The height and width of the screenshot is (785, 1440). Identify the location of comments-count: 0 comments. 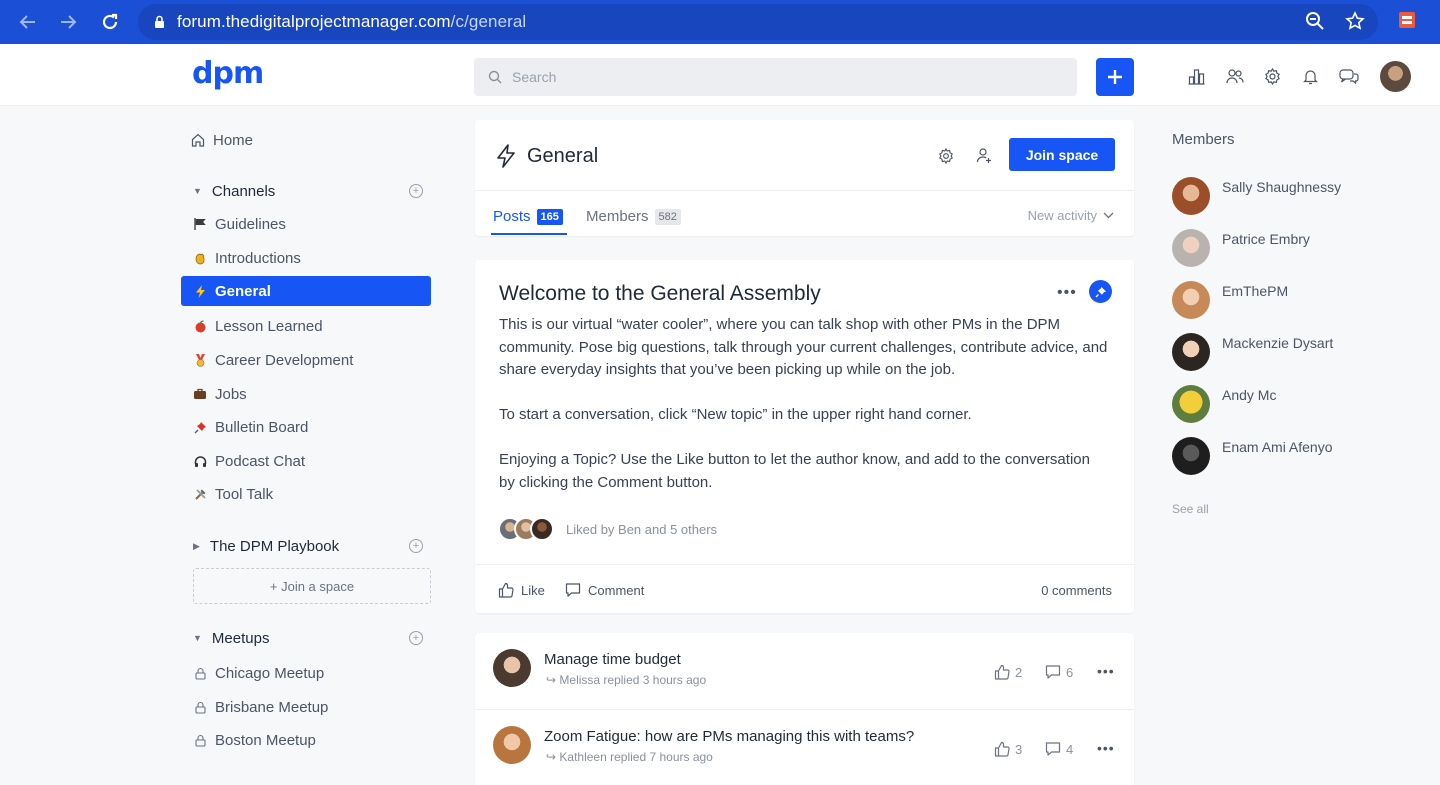
(1076, 590).